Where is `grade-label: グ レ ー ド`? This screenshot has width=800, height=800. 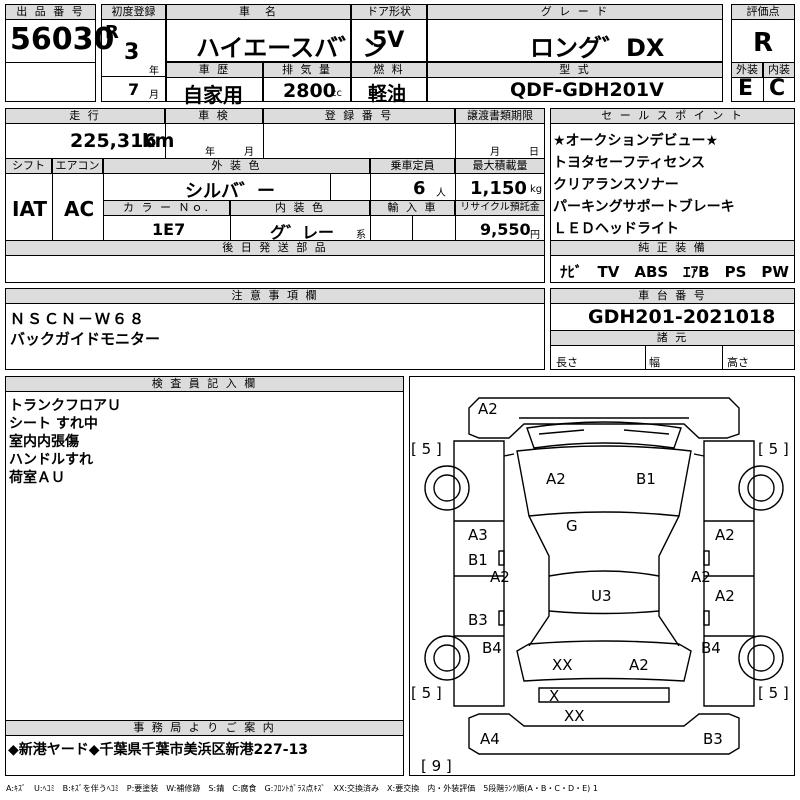
grade-label: グ レ ー ド is located at coordinates (575, 12).